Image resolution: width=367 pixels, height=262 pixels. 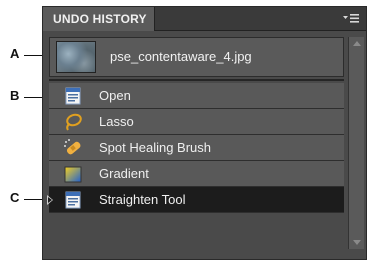 I want to click on scroll-up-arrow-icon, so click(x=356, y=44).